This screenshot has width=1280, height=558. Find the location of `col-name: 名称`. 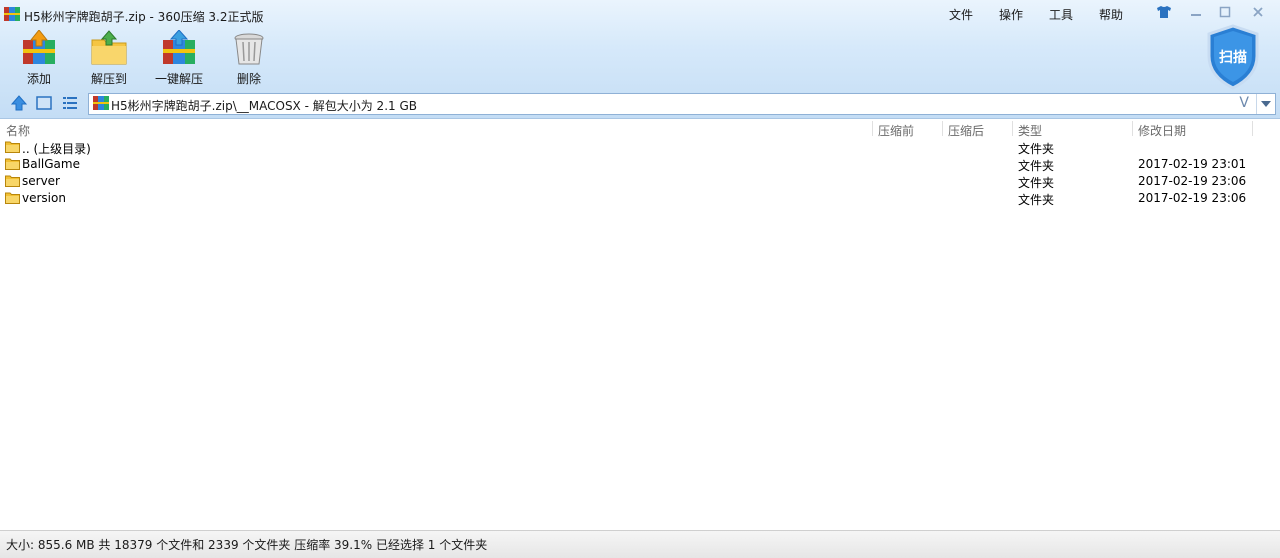

col-name: 名称 is located at coordinates (18, 130).